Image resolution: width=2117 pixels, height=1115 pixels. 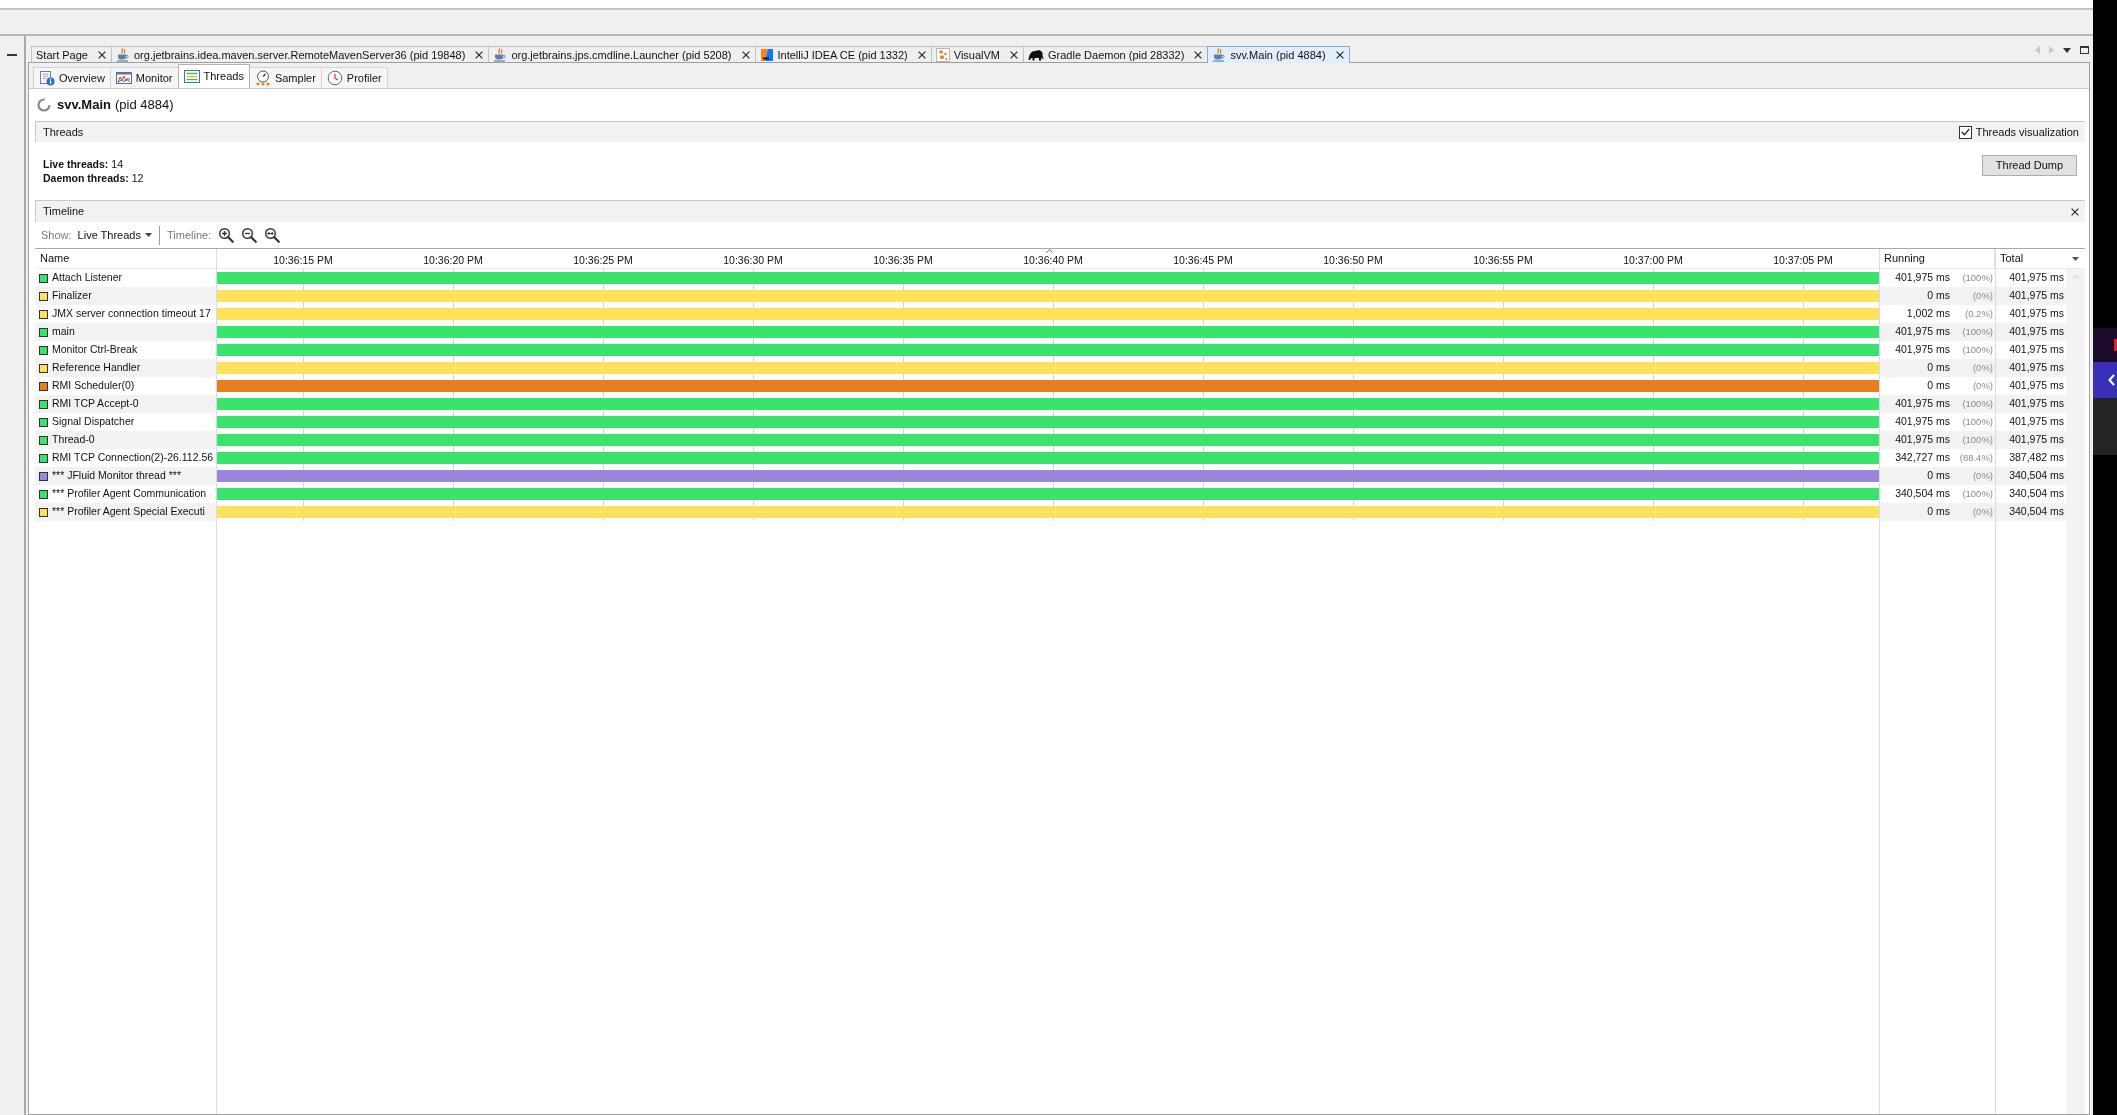 What do you see at coordinates (1278, 54) in the screenshot?
I see `document-tab: svv.Main (pid 4884)` at bounding box center [1278, 54].